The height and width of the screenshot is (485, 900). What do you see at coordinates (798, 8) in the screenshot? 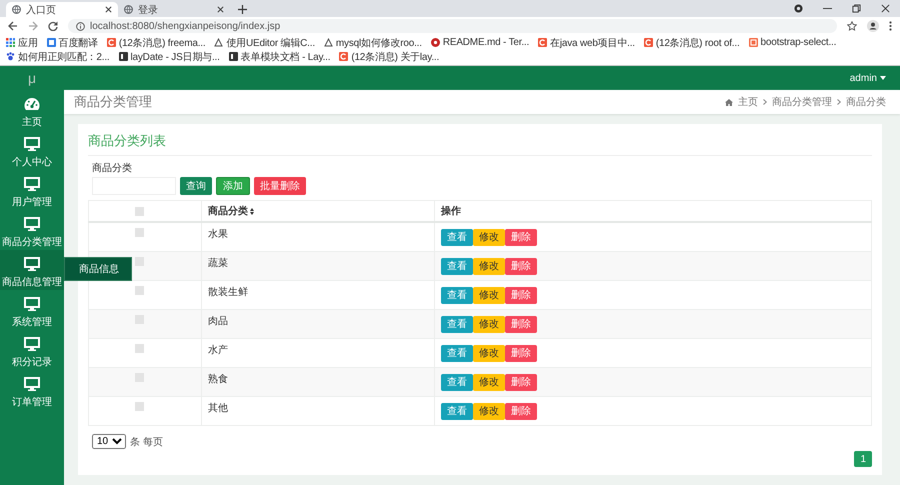
I see `record-icon` at bounding box center [798, 8].